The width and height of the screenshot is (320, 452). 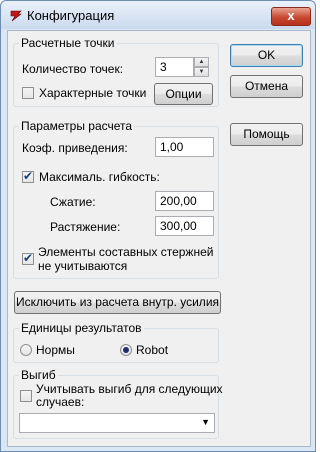 I want to click on reduction-coef-input: 1,00, so click(x=184, y=147).